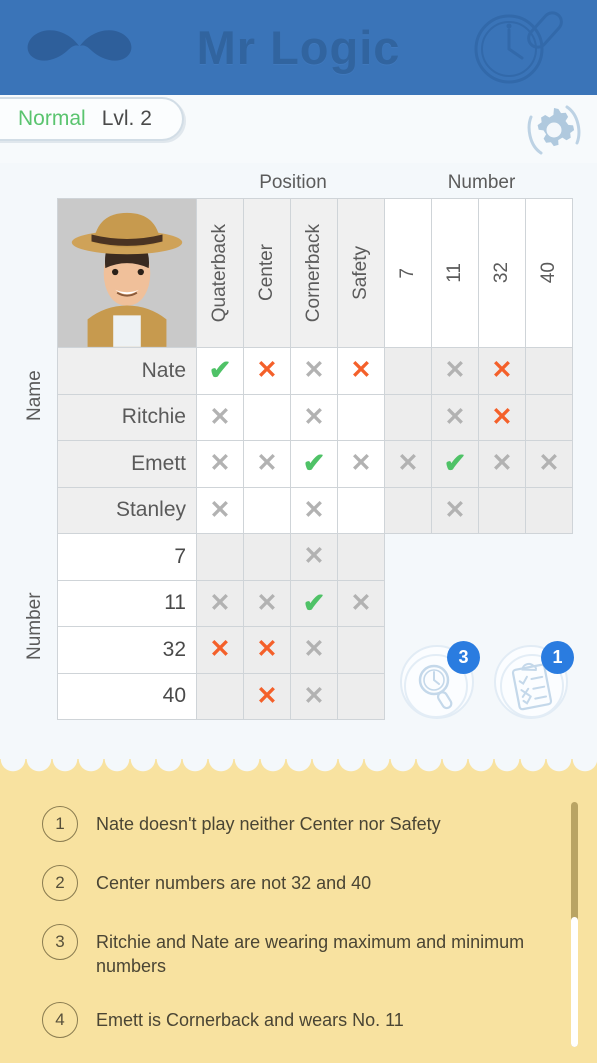 The width and height of the screenshot is (597, 1063). I want to click on column-header-label: Safety, so click(360, 273).